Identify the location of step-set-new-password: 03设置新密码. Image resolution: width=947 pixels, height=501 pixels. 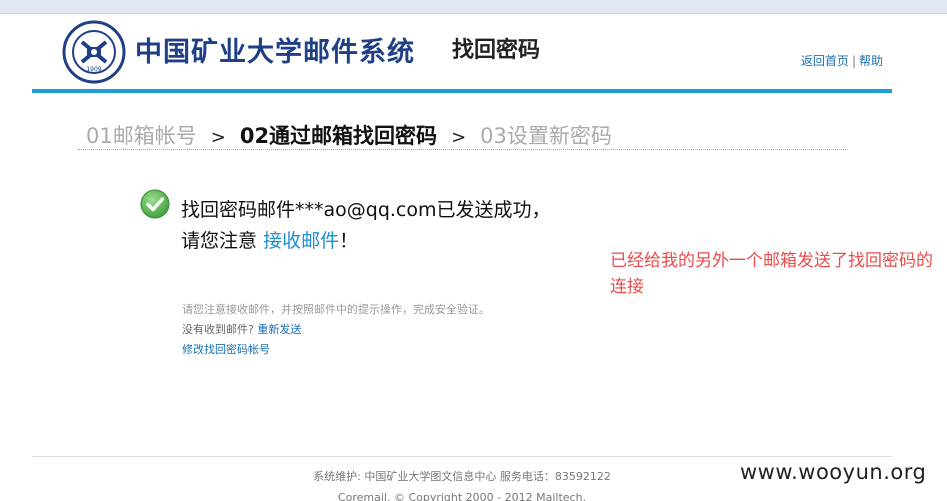
(546, 136).